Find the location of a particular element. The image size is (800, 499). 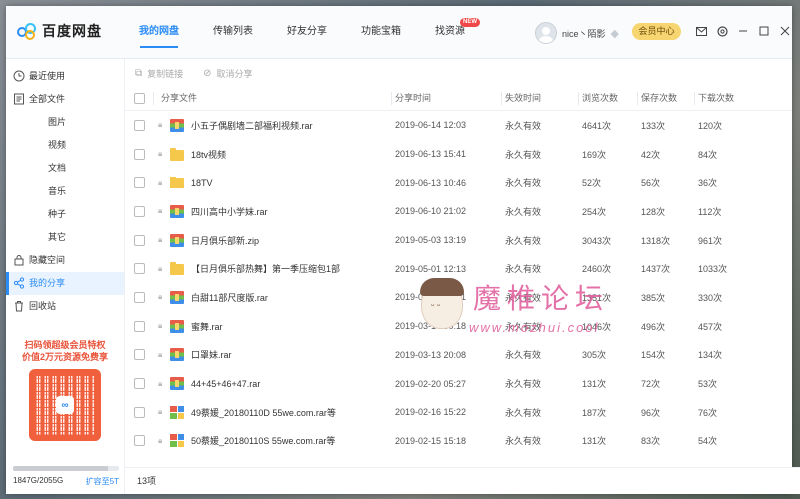

view-count: 169次 is located at coordinates (594, 154).